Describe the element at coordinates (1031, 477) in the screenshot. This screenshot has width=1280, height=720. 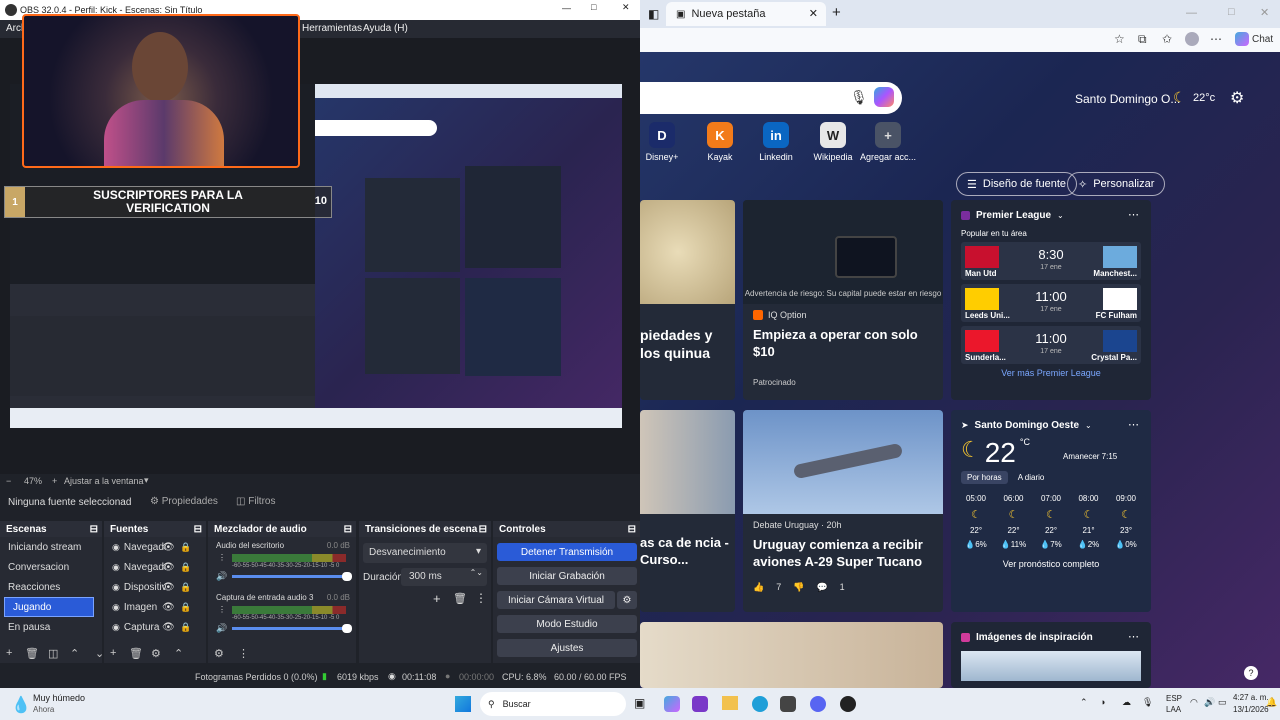
I see `tab-daily: A diario` at that location.